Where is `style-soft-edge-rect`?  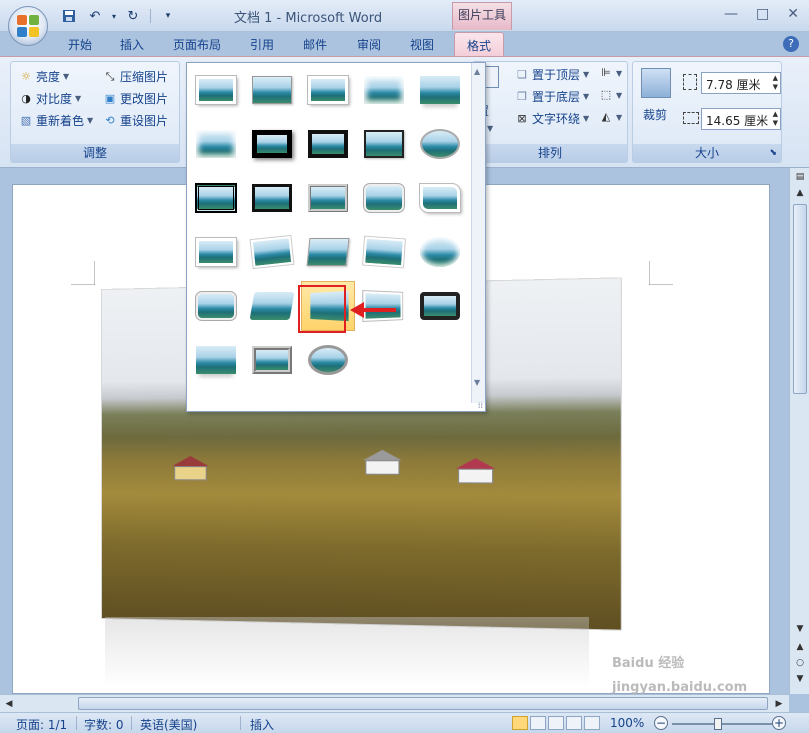
style-soft-edge-rect is located at coordinates (216, 144).